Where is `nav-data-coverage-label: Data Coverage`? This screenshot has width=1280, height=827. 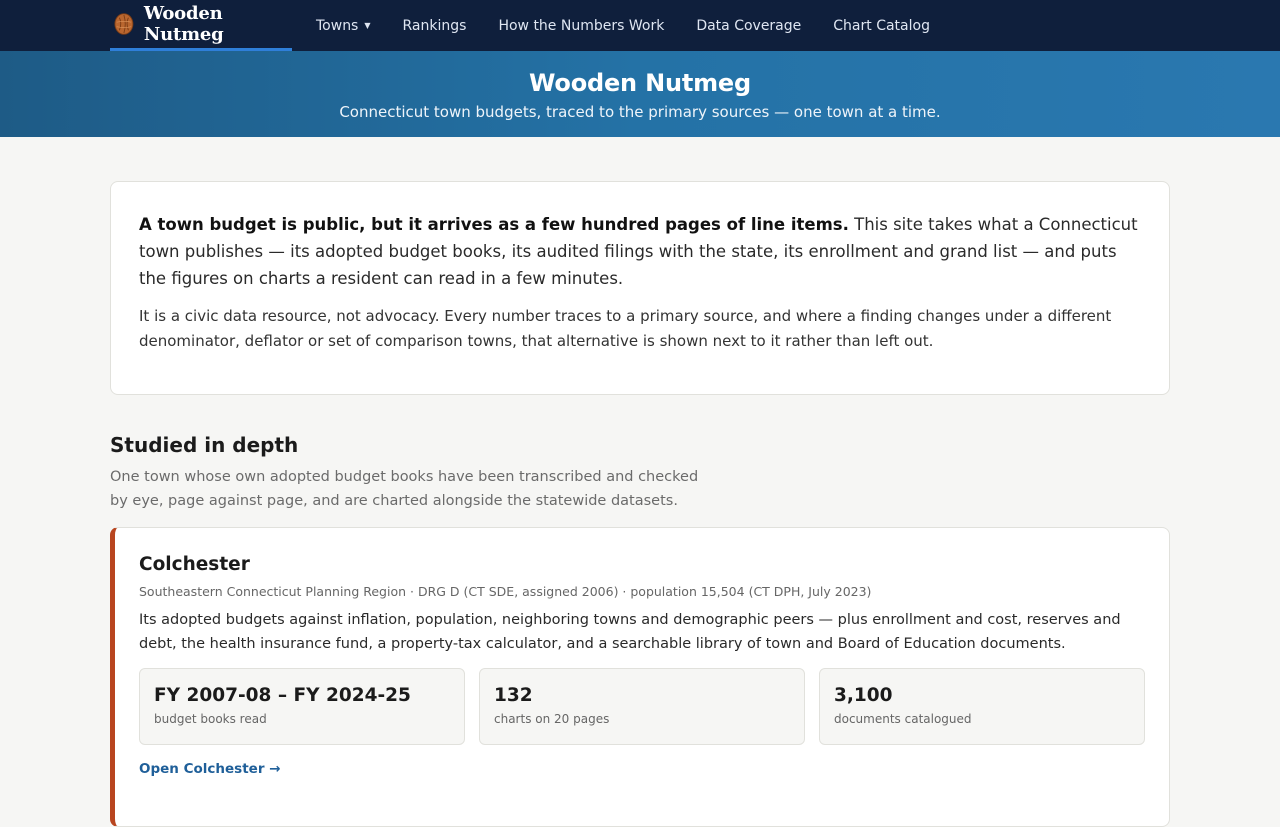 nav-data-coverage-label: Data Coverage is located at coordinates (749, 25).